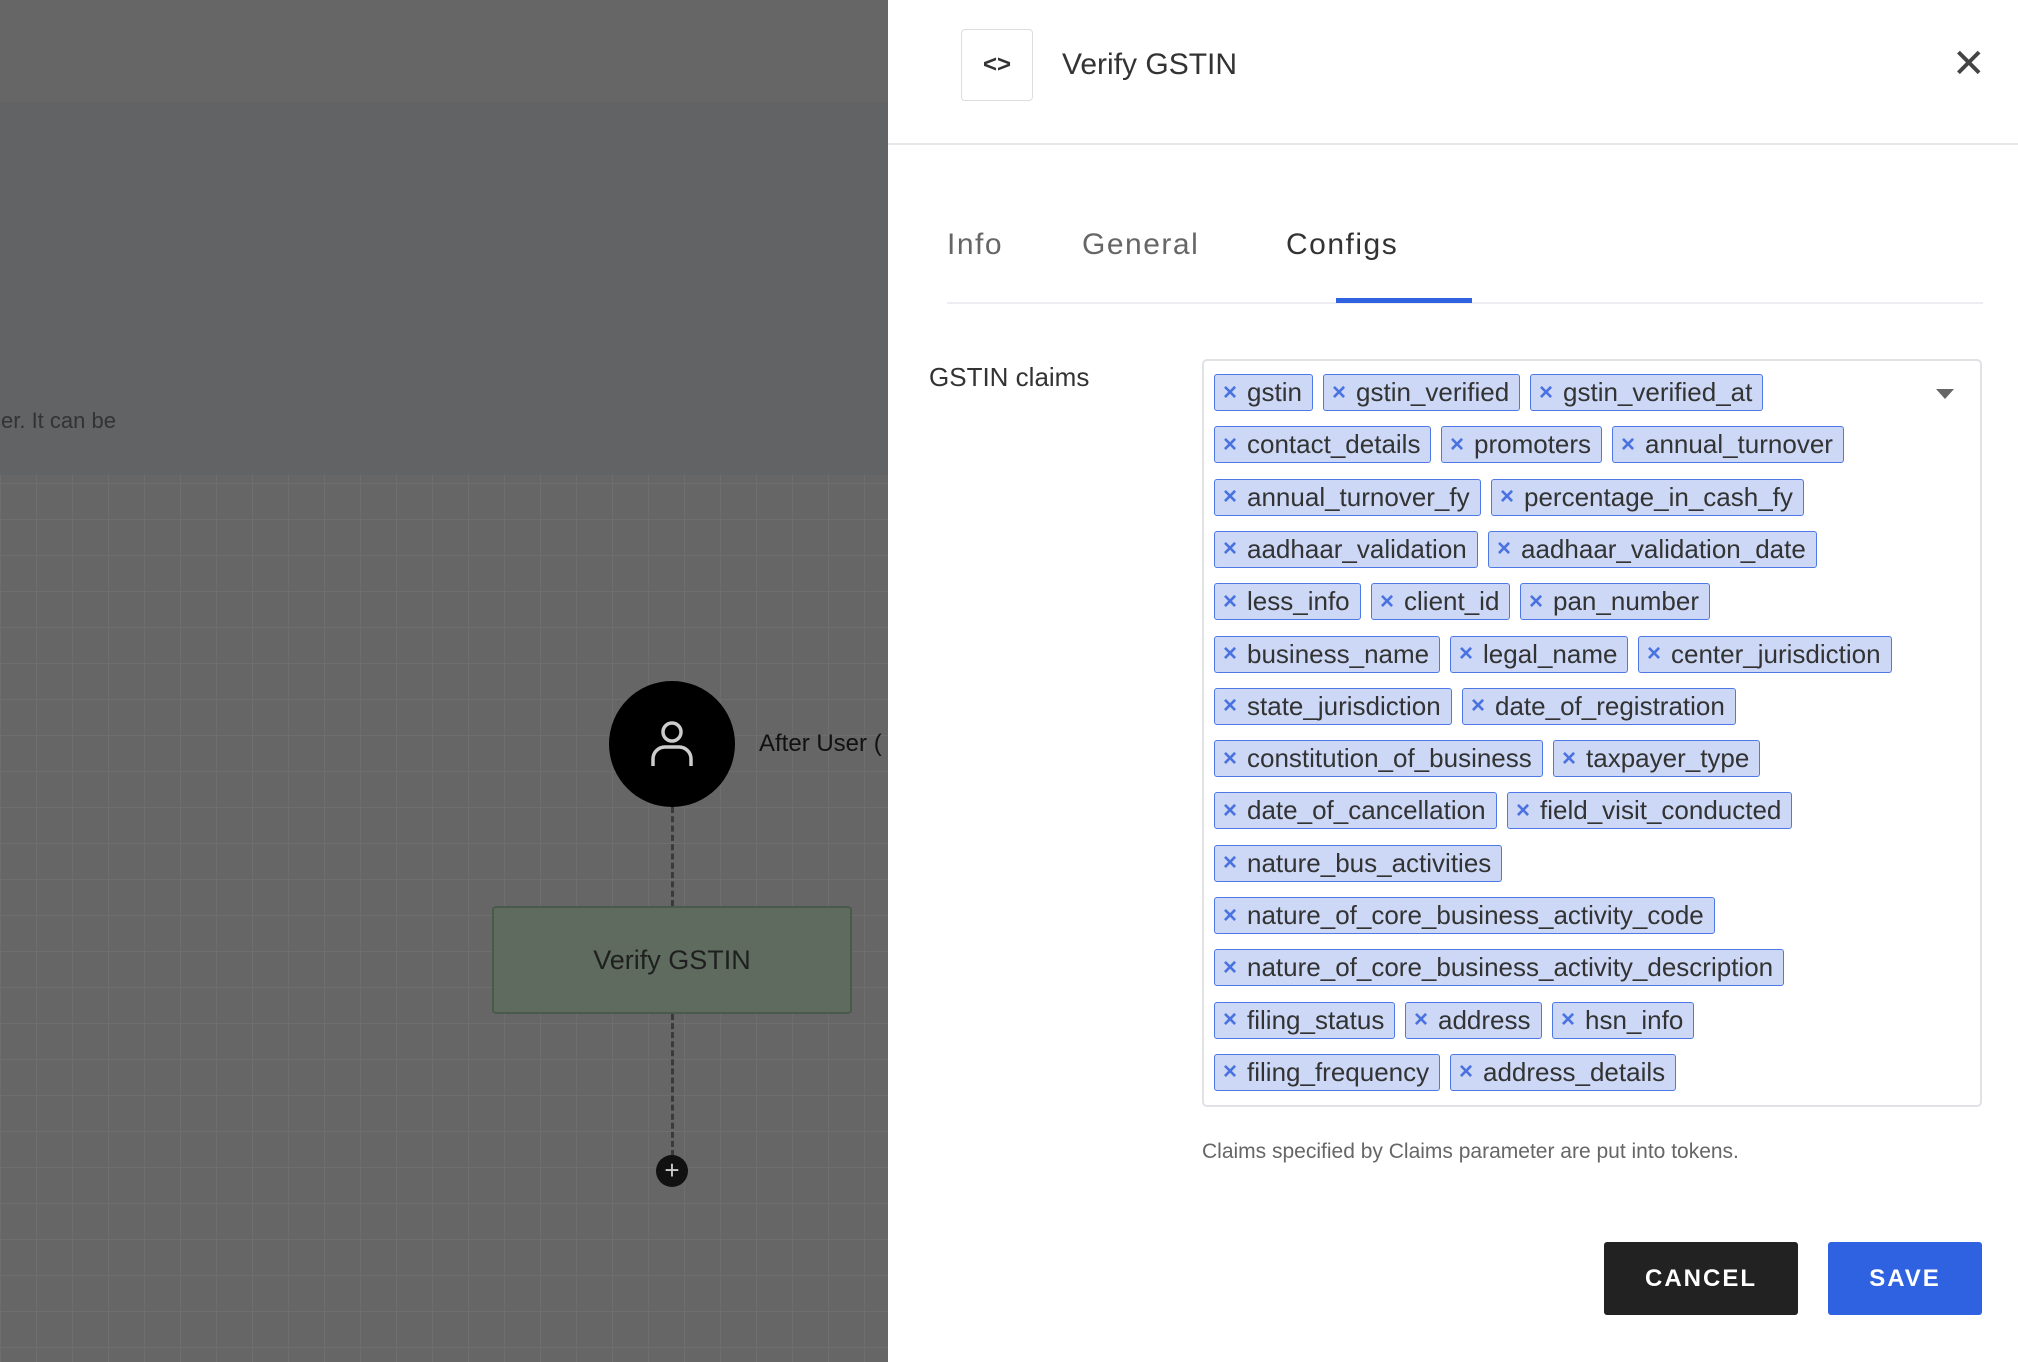  I want to click on claim-tag-label: percentage_in_cash_fy, so click(1658, 496).